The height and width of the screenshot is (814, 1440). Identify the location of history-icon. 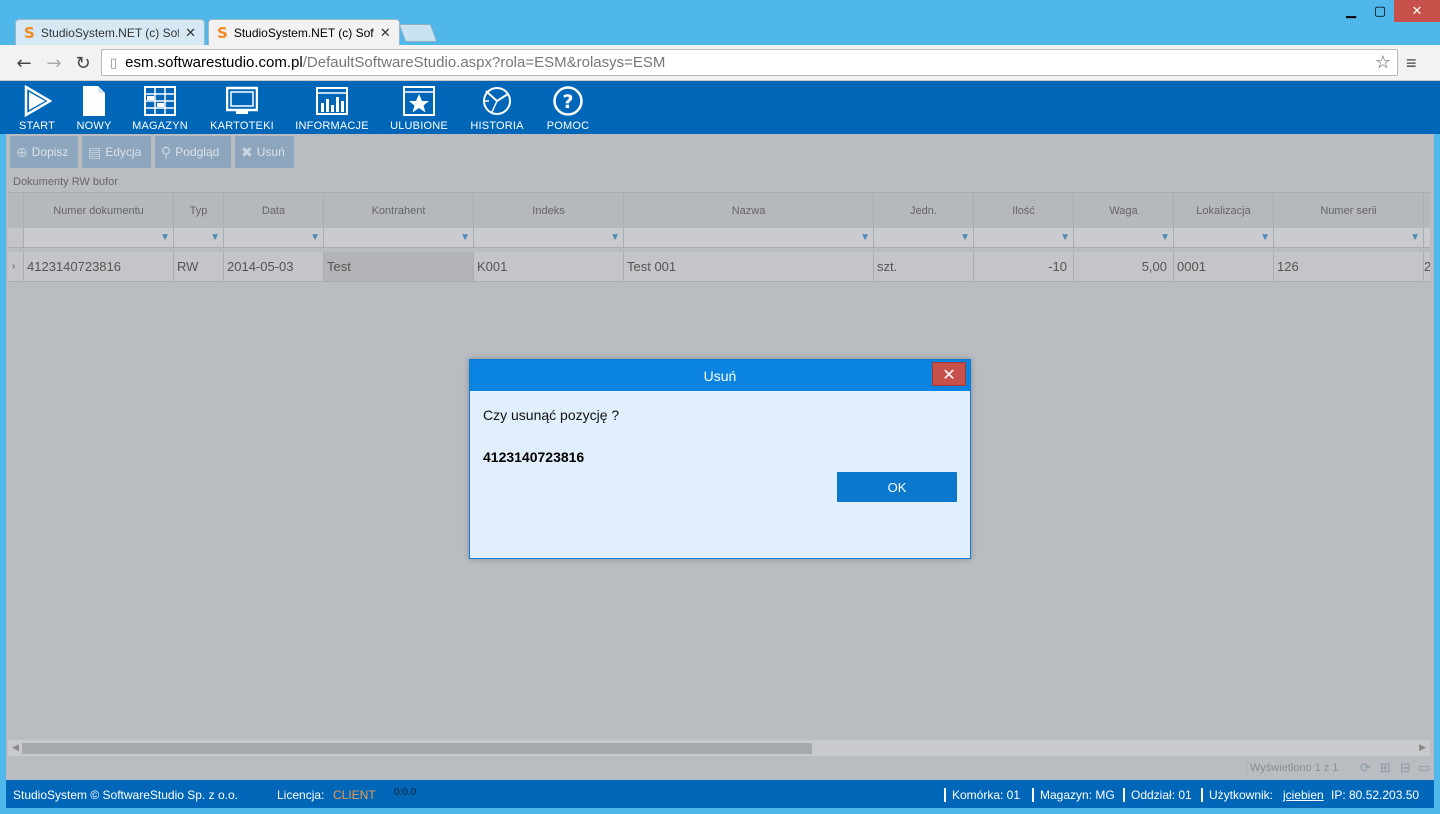
(497, 101).